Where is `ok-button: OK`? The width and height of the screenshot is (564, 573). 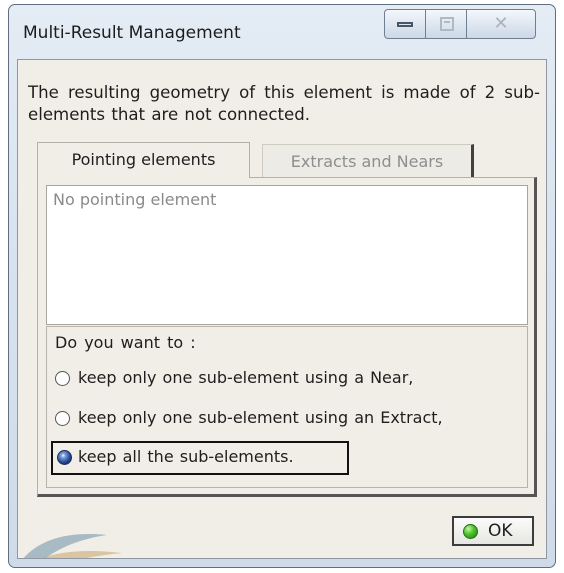
ok-button: OK is located at coordinates (493, 531).